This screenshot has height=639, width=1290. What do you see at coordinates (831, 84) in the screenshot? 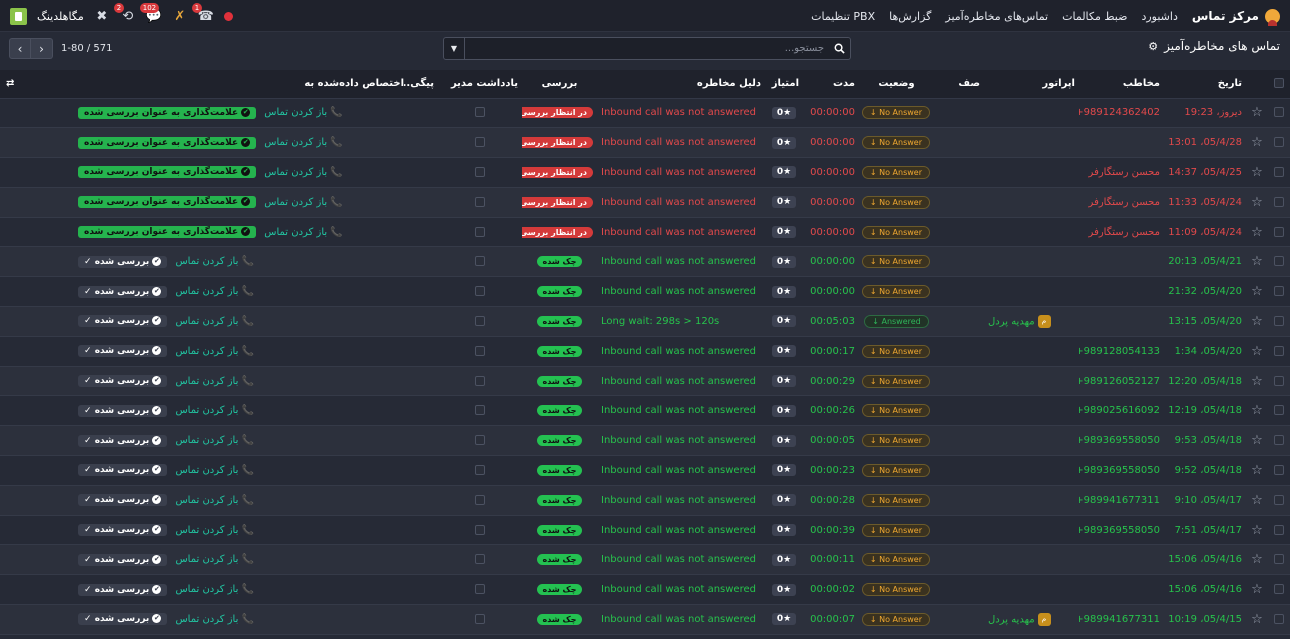
I see `col-duration: مدت` at bounding box center [831, 84].